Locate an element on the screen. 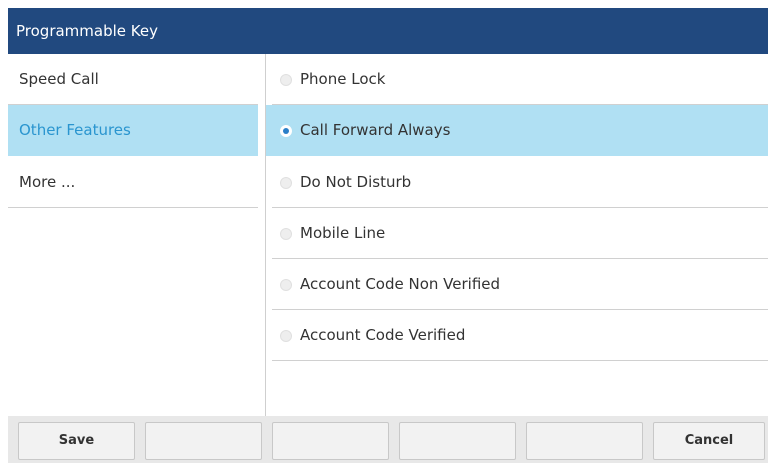  option-mobile-line: Mobile Line is located at coordinates (520, 233).